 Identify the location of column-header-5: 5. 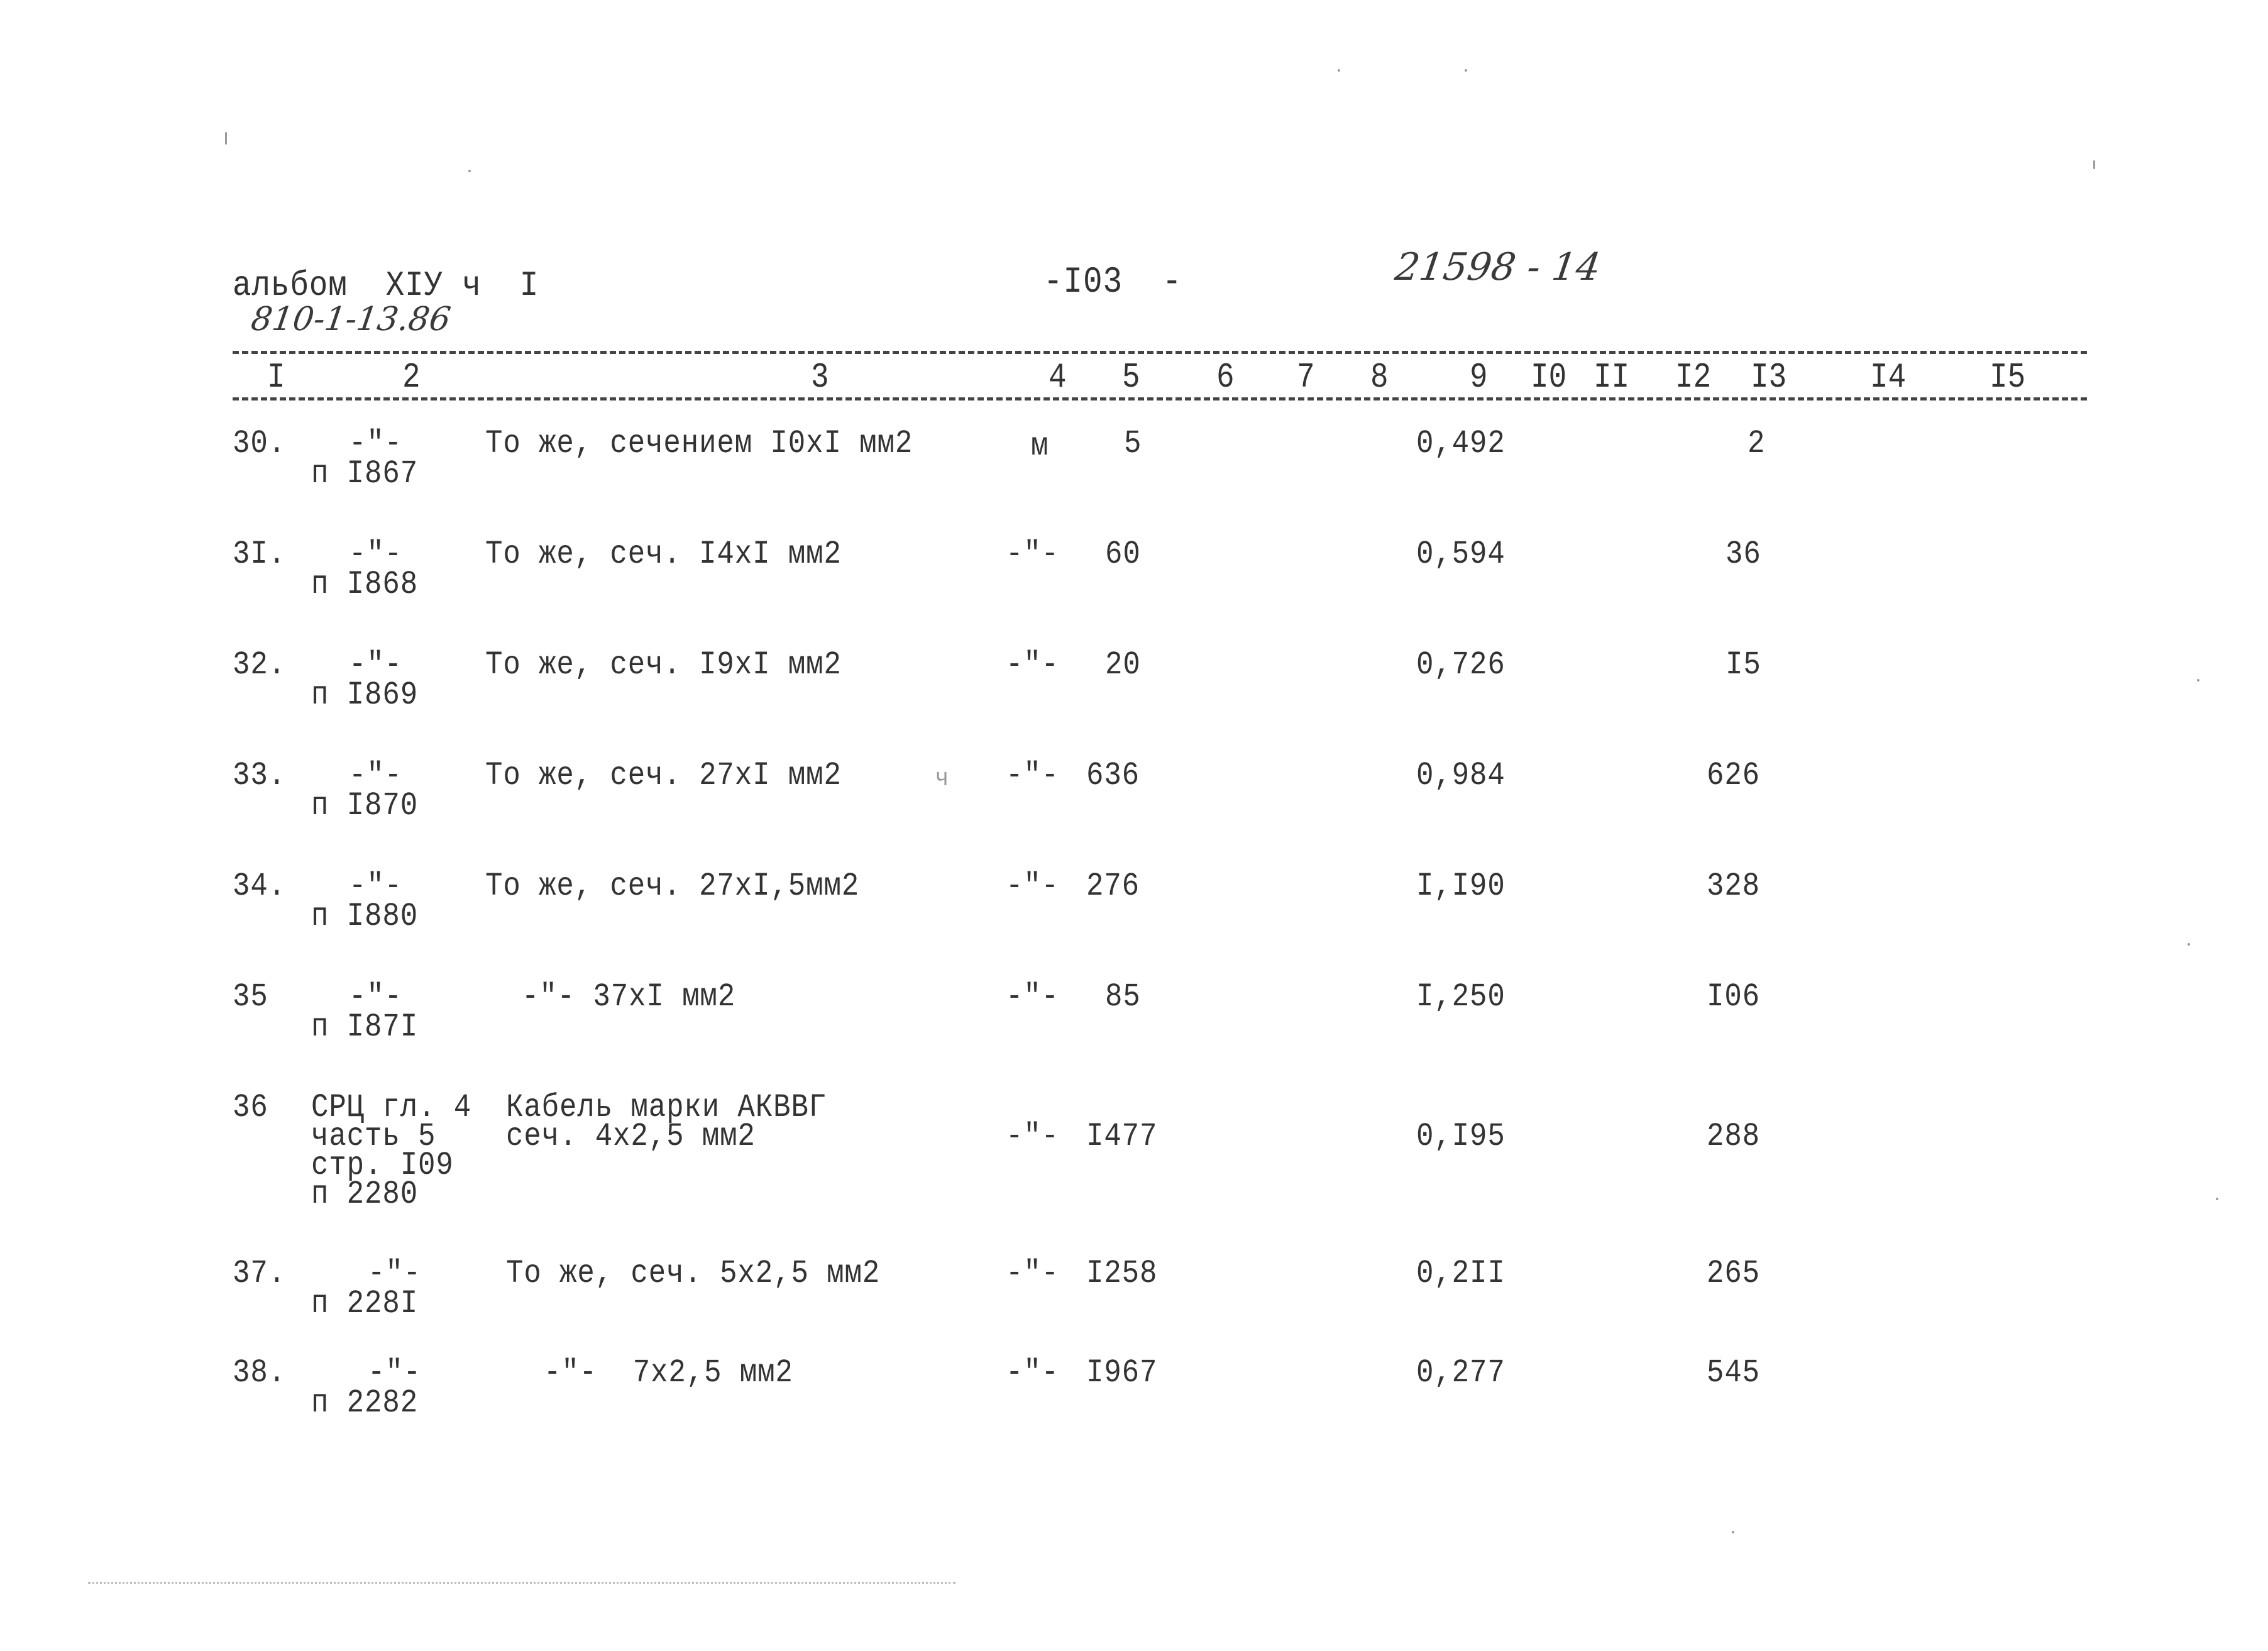
(1131, 377).